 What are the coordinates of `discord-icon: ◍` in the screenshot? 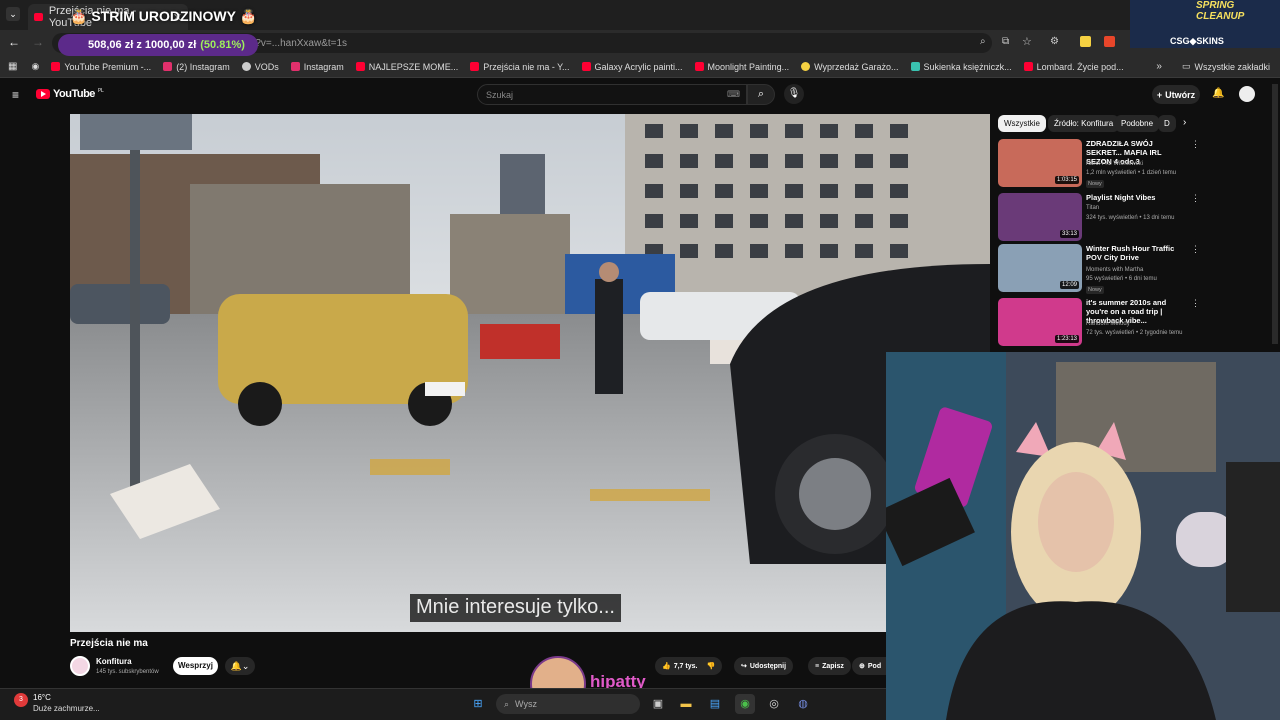 It's located at (803, 704).